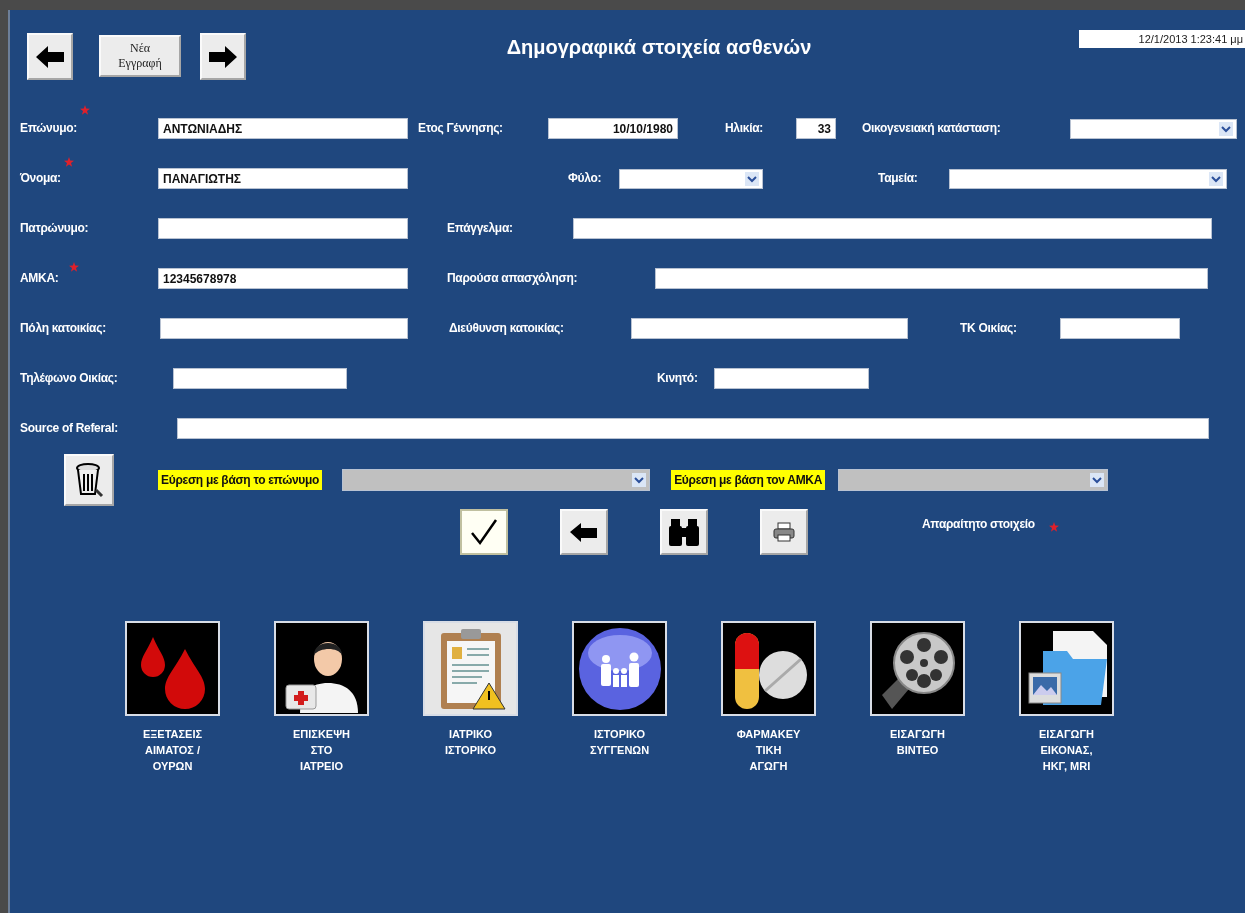 The image size is (1245, 913). I want to click on field-label: Επάγγελμα:, so click(480, 228).